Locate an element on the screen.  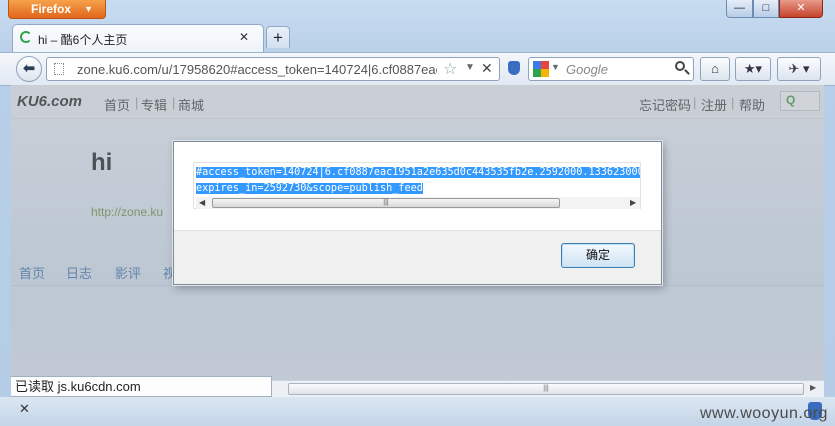
dialog-message-line-2: expires_in=2592730&scope=publish_feed is located at coordinates (309, 188).